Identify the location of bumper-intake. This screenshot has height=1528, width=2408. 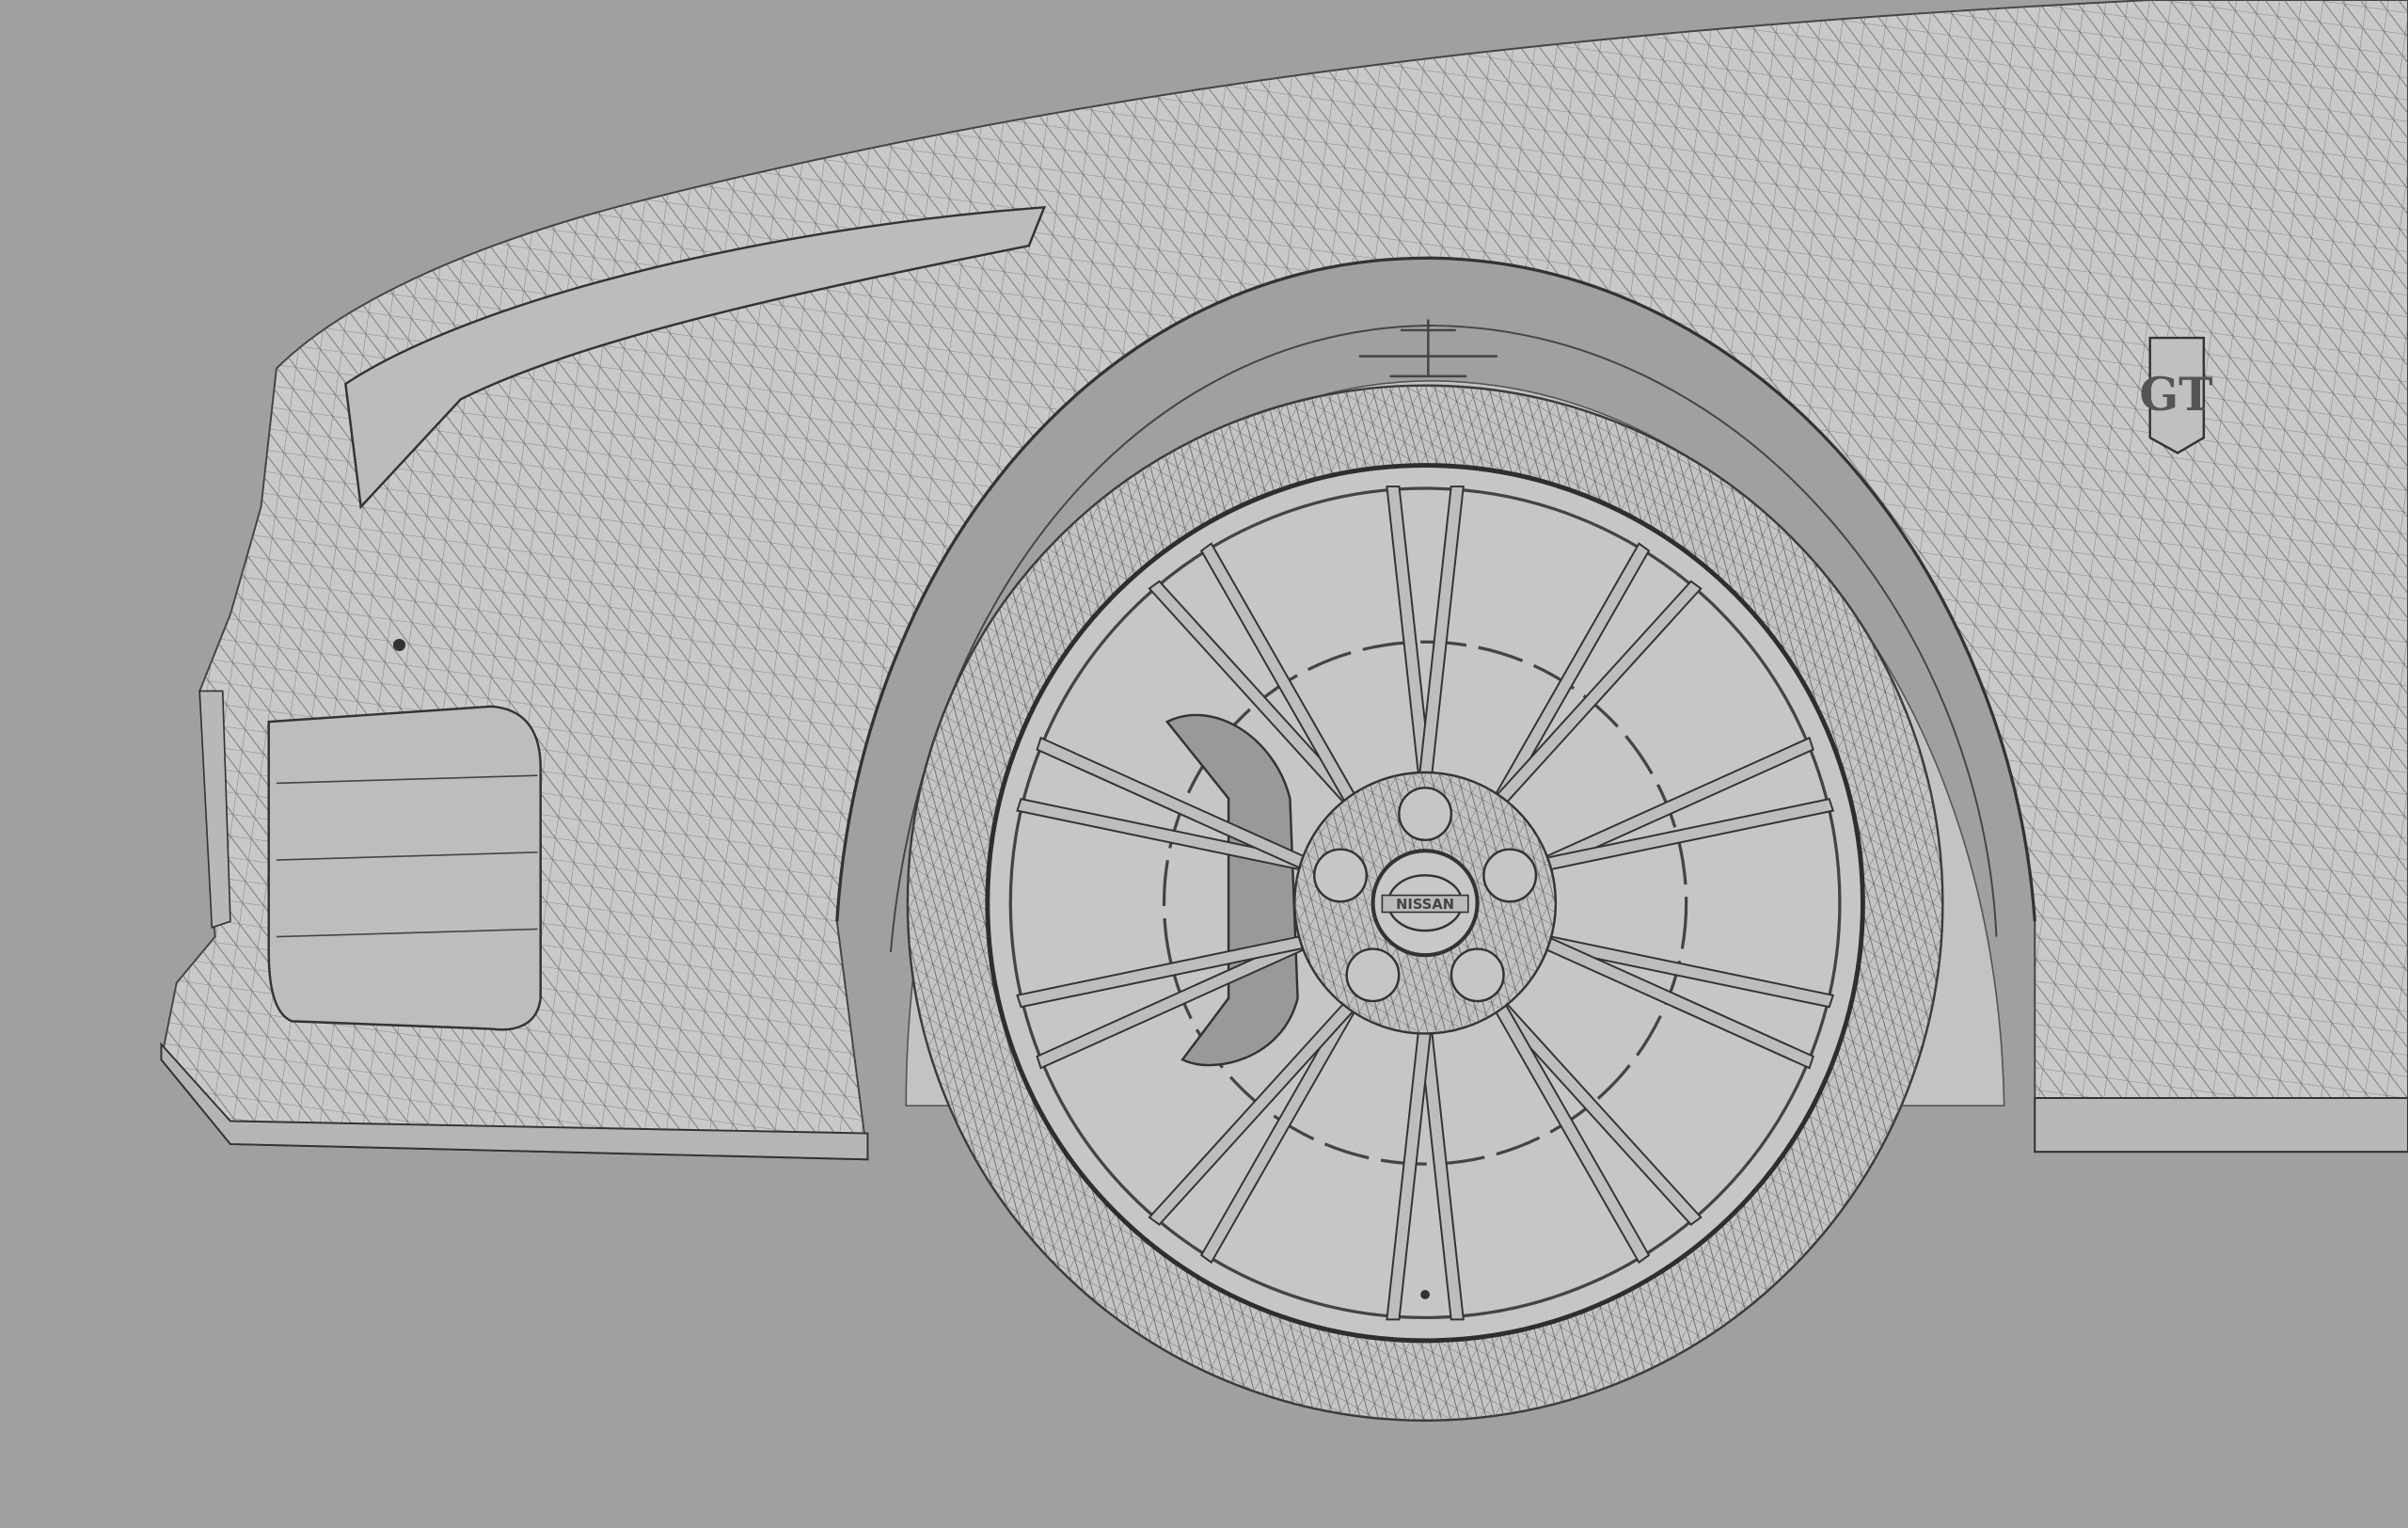
(405, 868).